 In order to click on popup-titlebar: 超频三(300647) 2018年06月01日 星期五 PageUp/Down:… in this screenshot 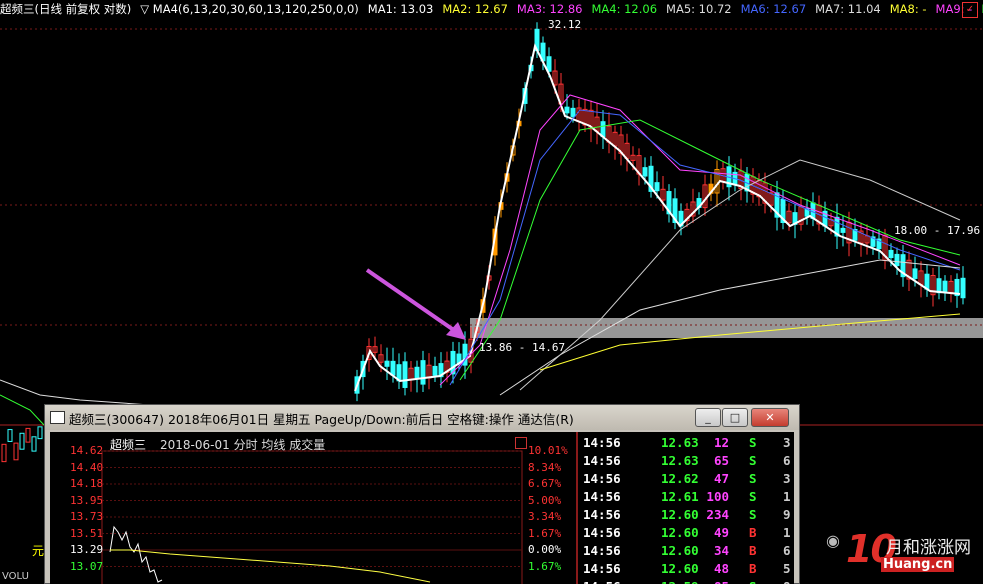, I will do `click(422, 417)`.